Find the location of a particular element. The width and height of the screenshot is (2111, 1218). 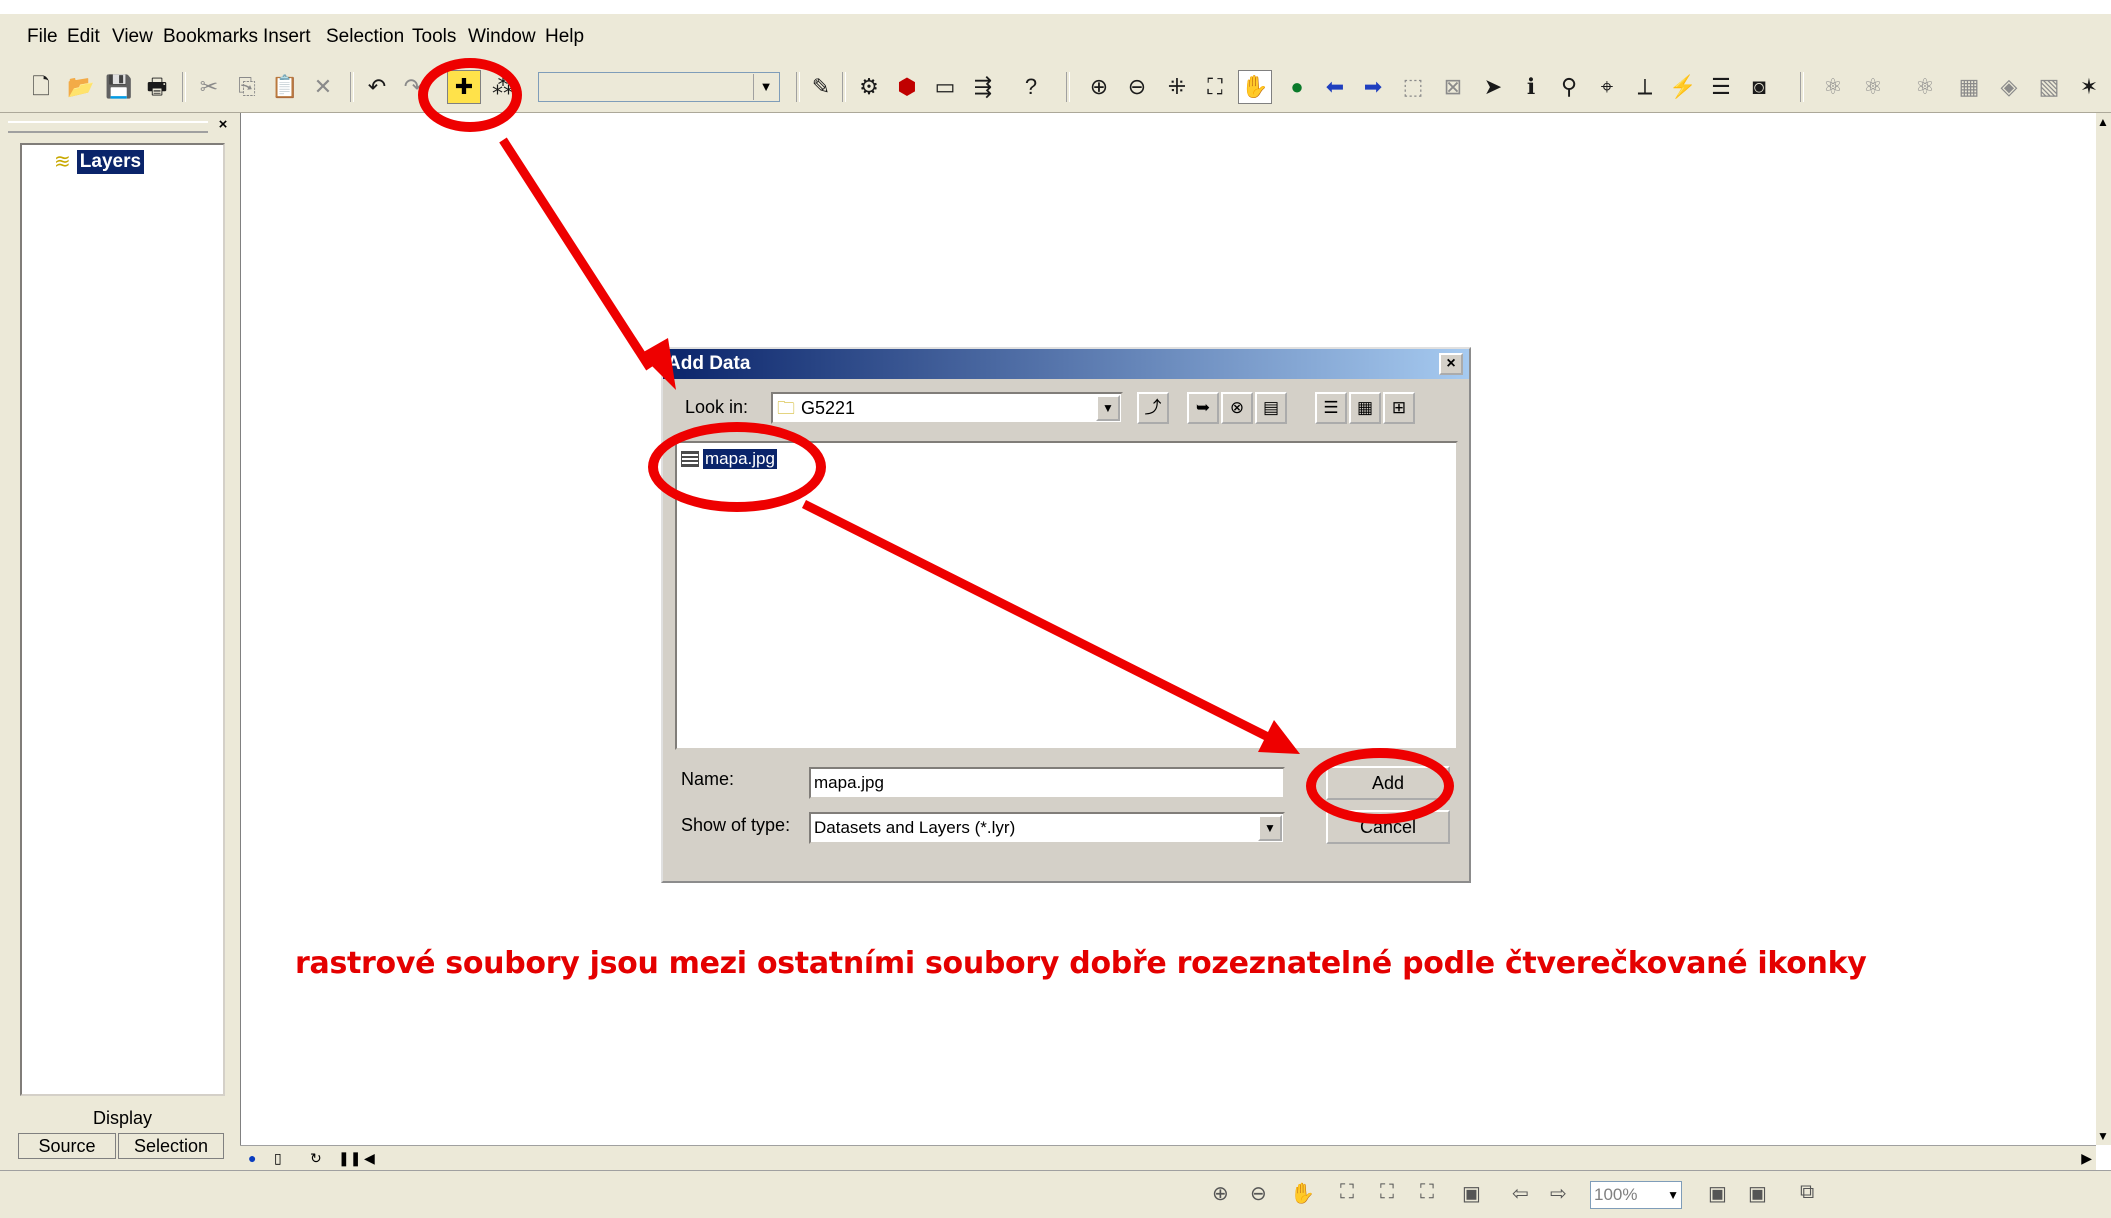

menu-insert: Insert is located at coordinates (287, 37).